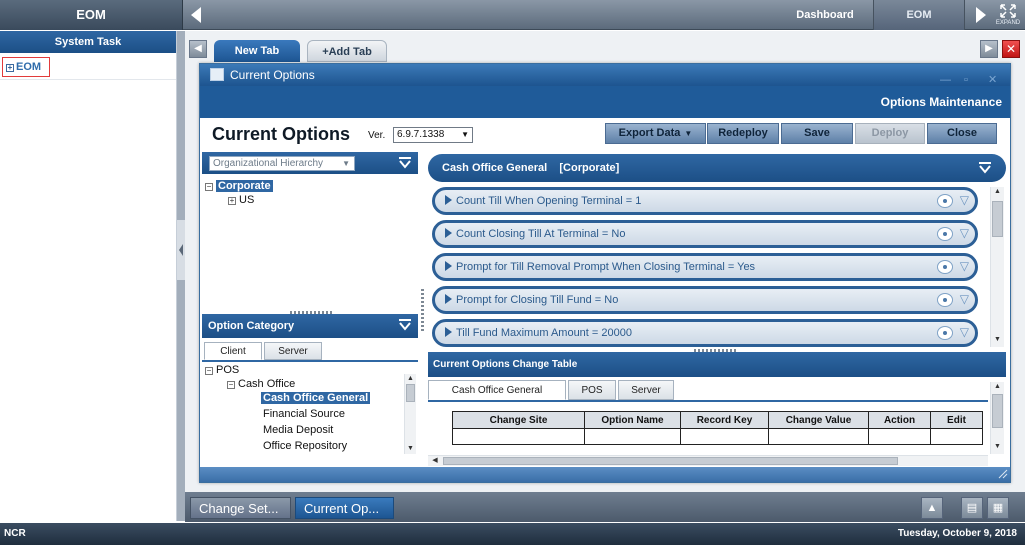  Describe the element at coordinates (932, 508) in the screenshot. I see `taskbar-up-icon: ▲` at that location.